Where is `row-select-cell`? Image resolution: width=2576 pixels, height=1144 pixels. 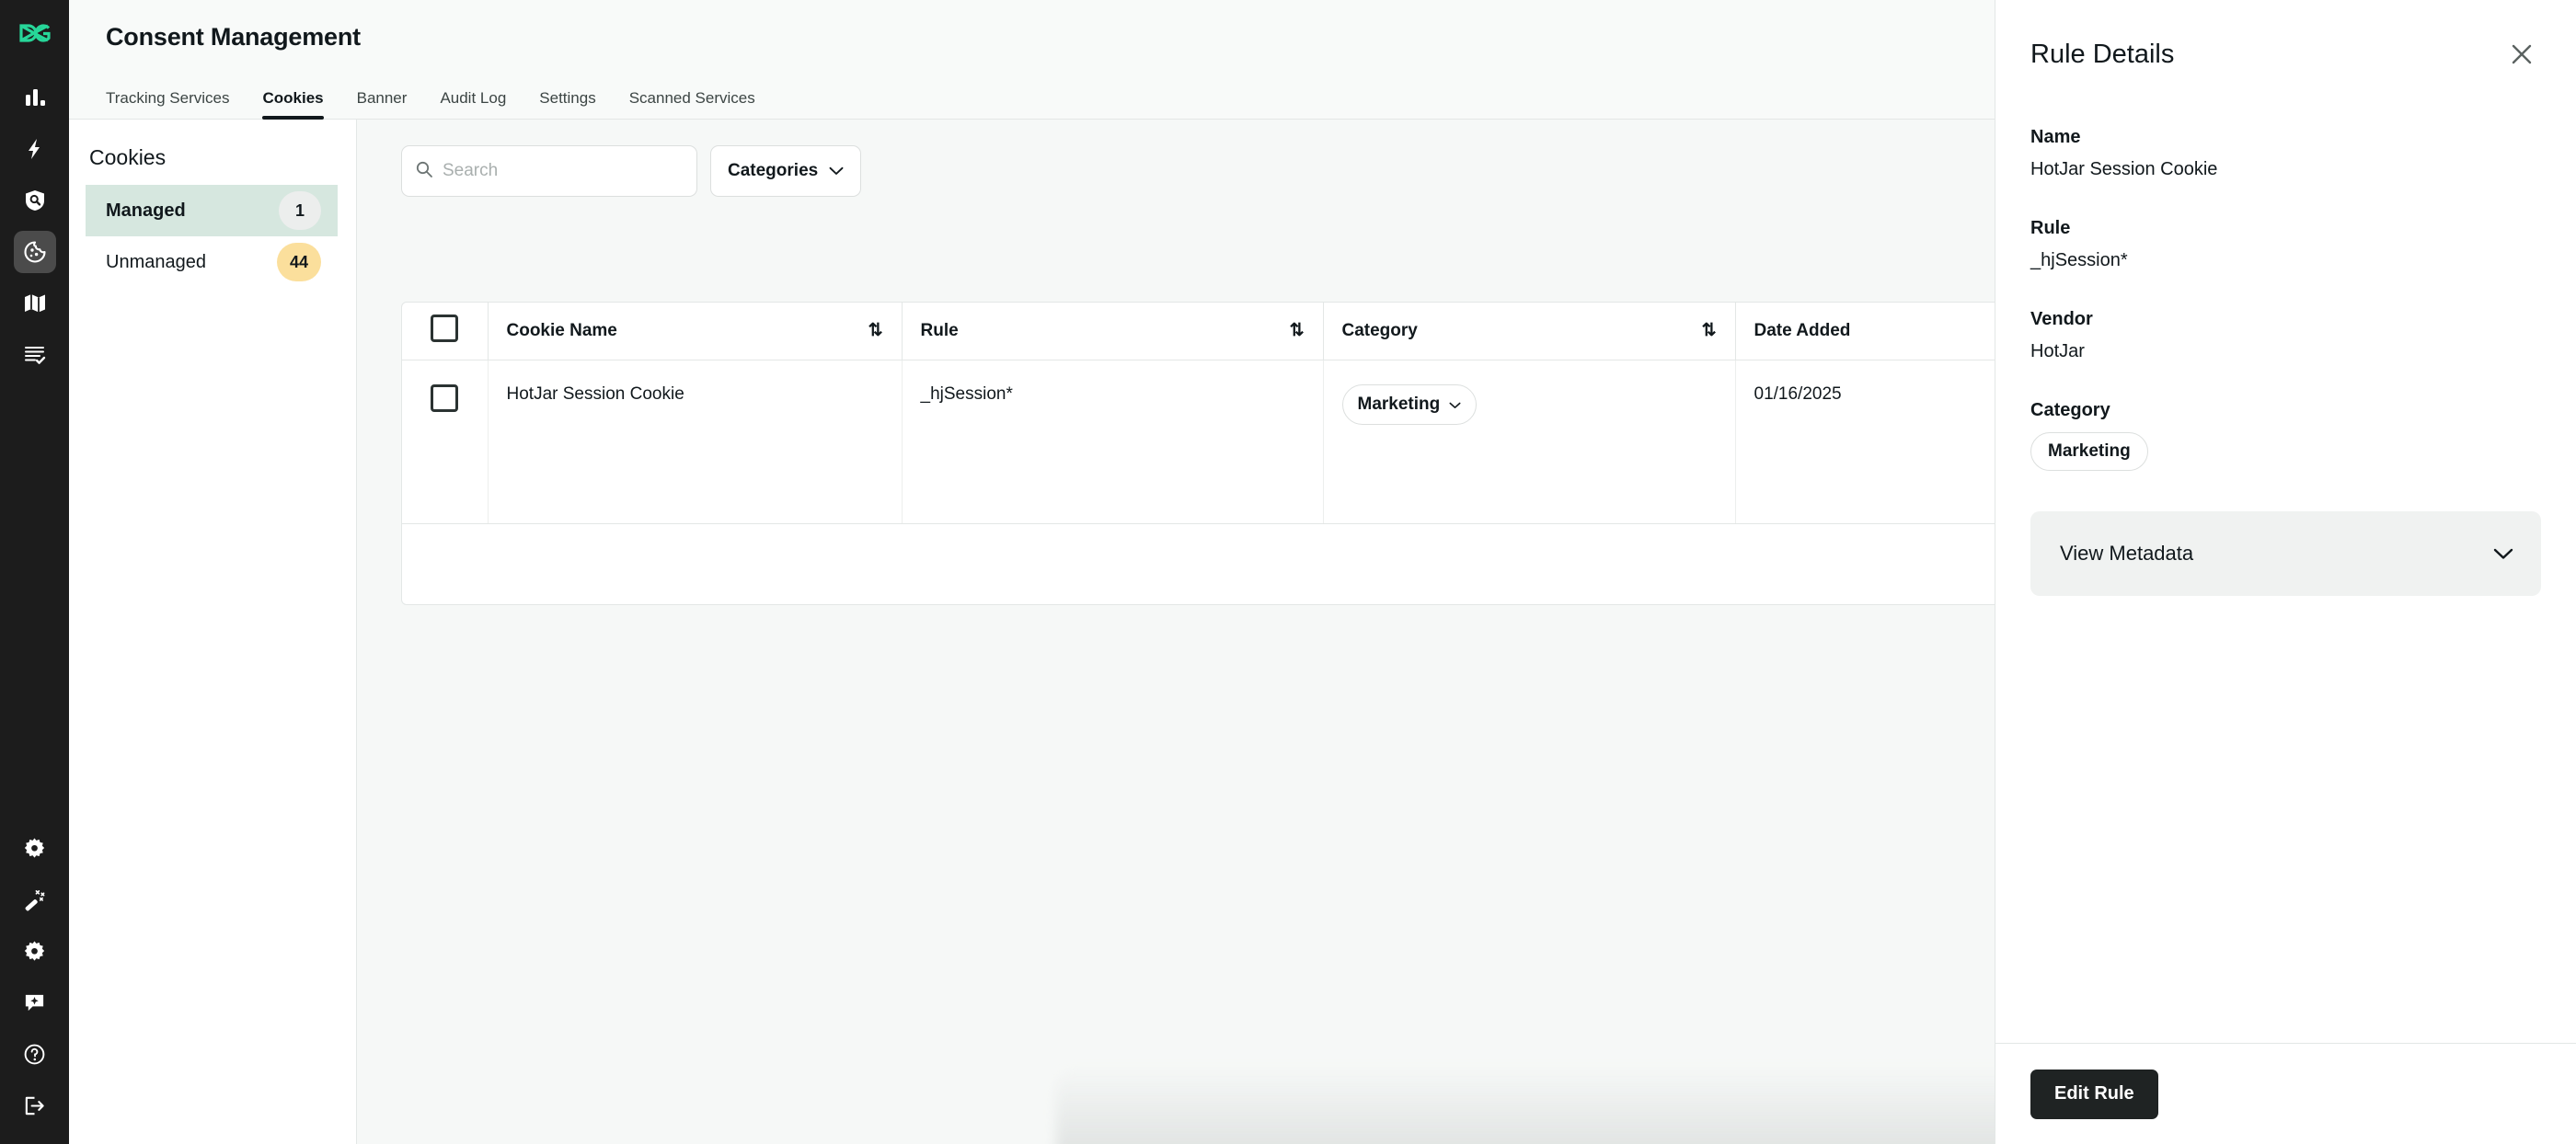 row-select-cell is located at coordinates (445, 442).